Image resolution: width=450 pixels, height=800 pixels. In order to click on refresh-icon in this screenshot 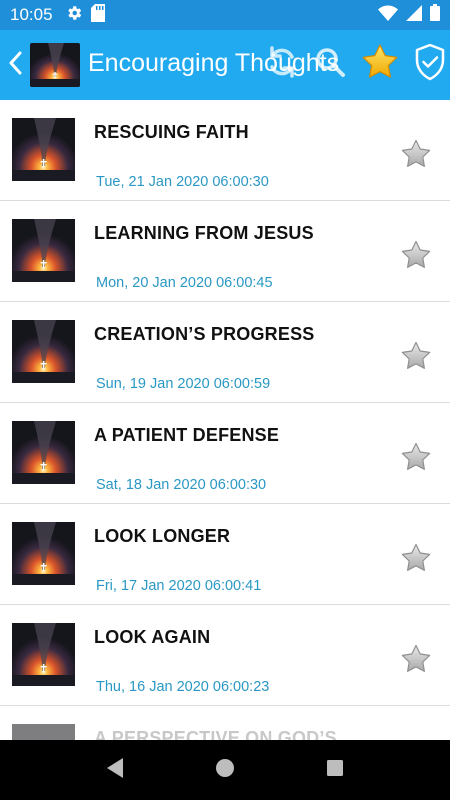, I will do `click(282, 64)`.